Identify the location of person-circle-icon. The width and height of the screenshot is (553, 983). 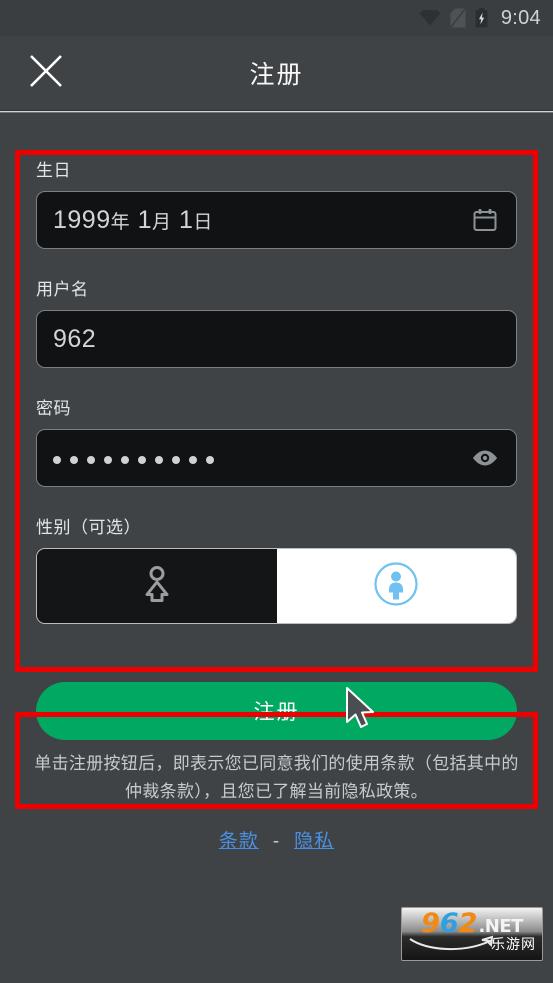
(396, 586).